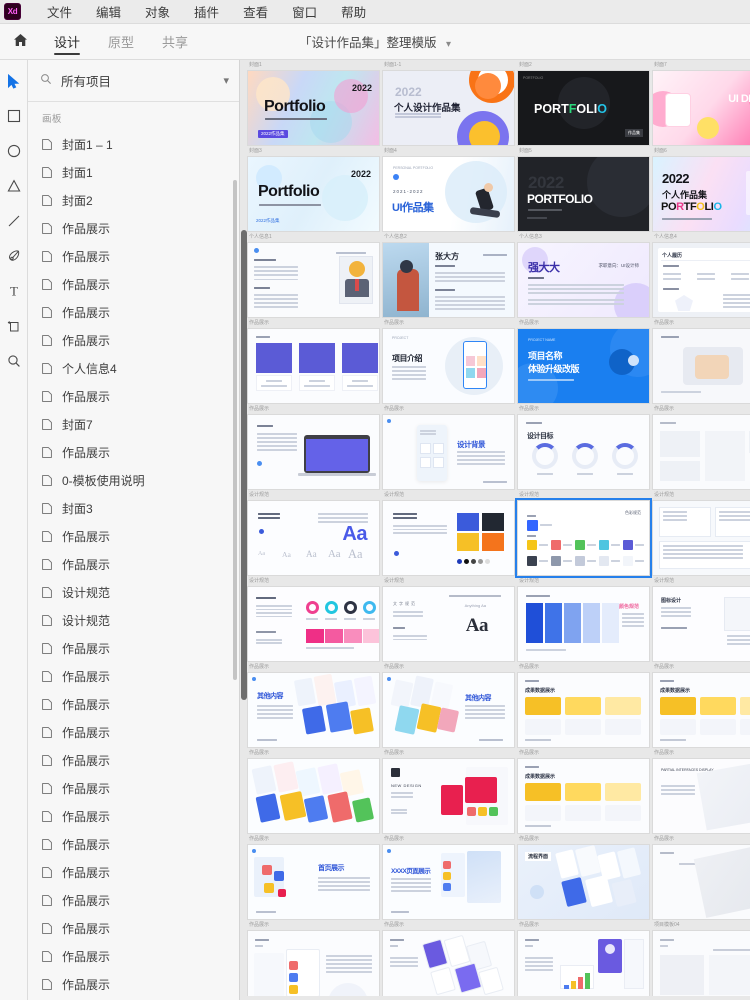  What do you see at coordinates (14, 291) in the screenshot?
I see `text-tool: T` at bounding box center [14, 291].